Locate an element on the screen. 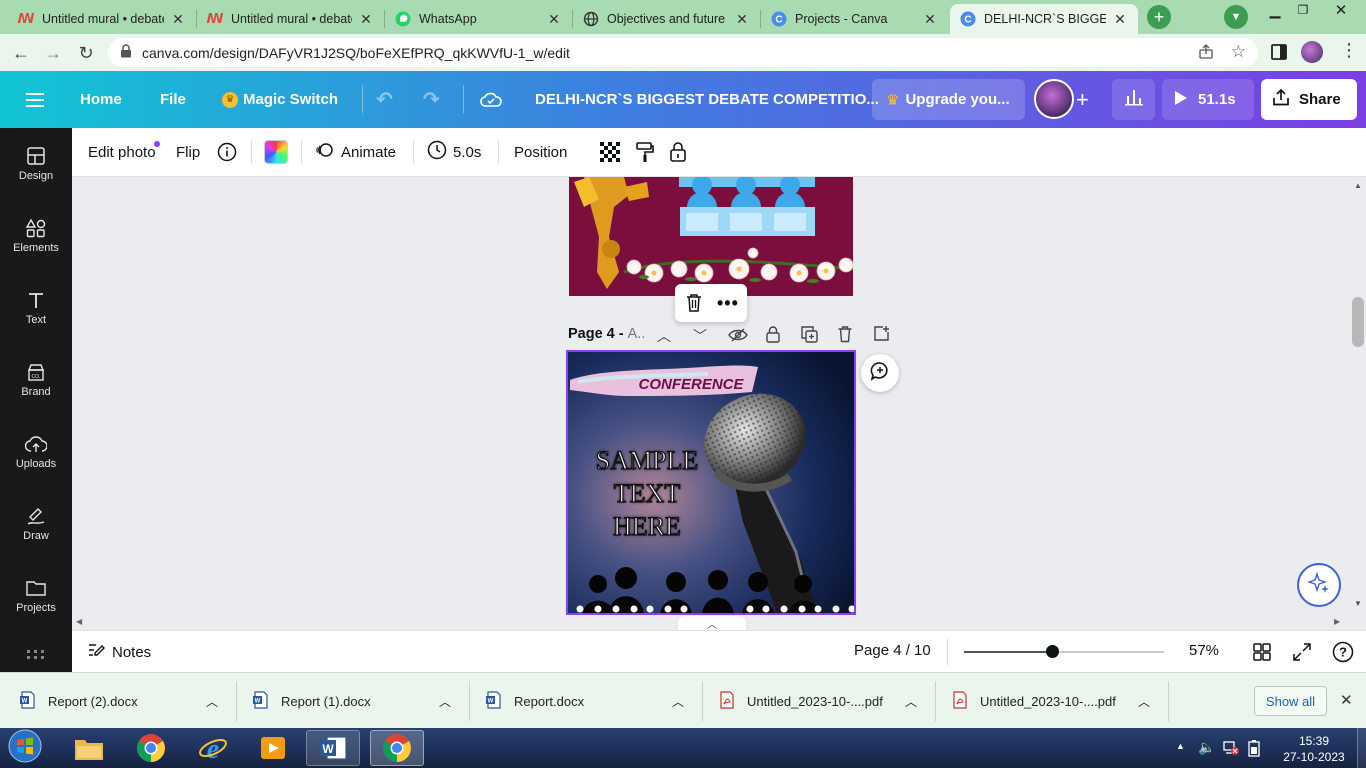 The width and height of the screenshot is (1366, 768). sidebar-item-uploads: Uploads is located at coordinates (36, 452).